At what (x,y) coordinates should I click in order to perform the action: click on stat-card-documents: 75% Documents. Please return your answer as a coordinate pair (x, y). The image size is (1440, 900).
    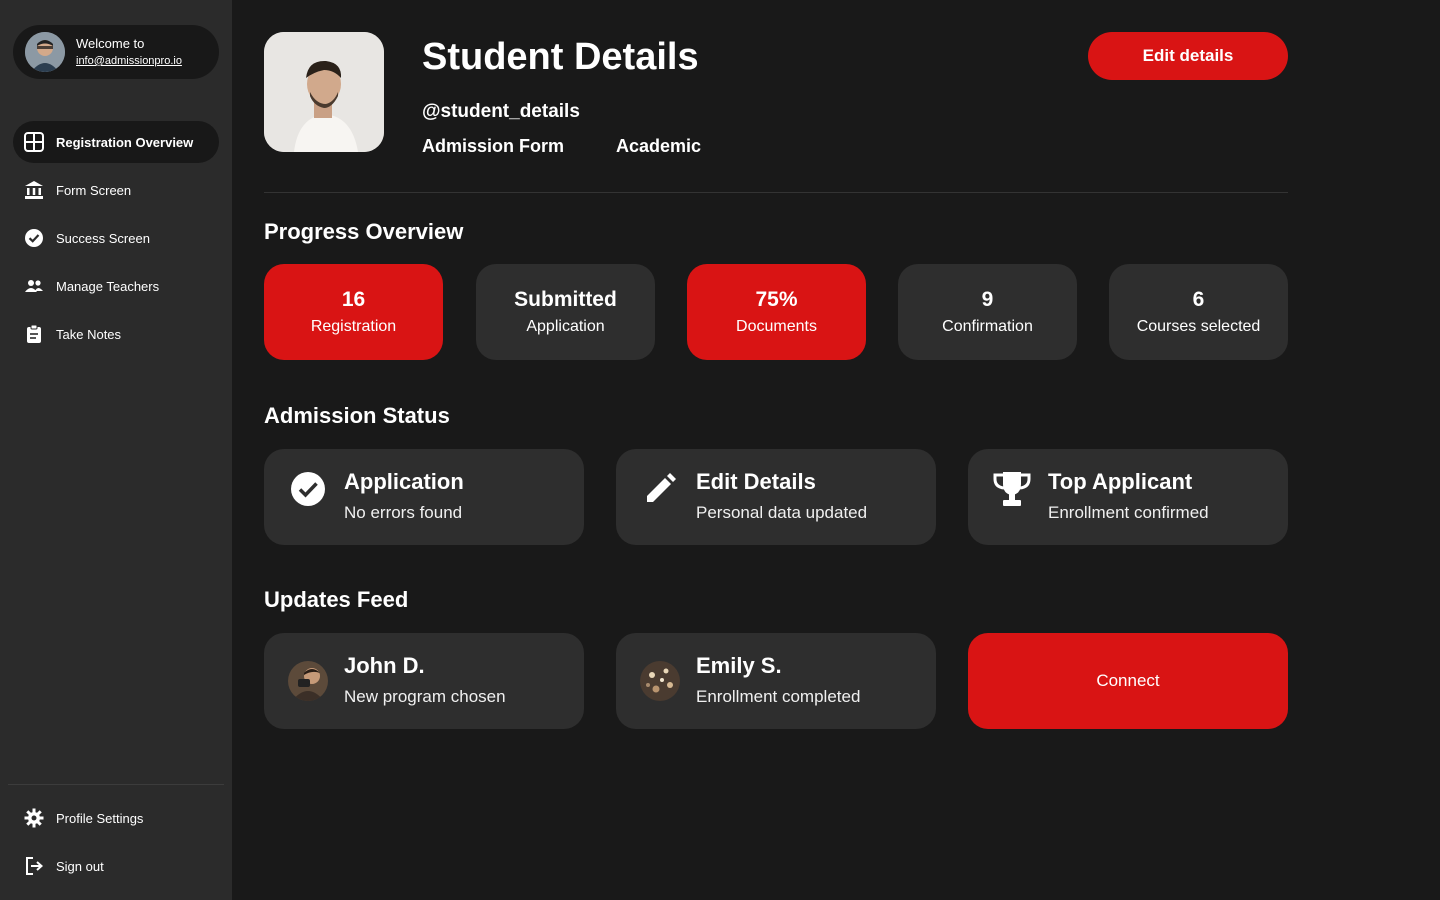
    Looking at the image, I should click on (776, 312).